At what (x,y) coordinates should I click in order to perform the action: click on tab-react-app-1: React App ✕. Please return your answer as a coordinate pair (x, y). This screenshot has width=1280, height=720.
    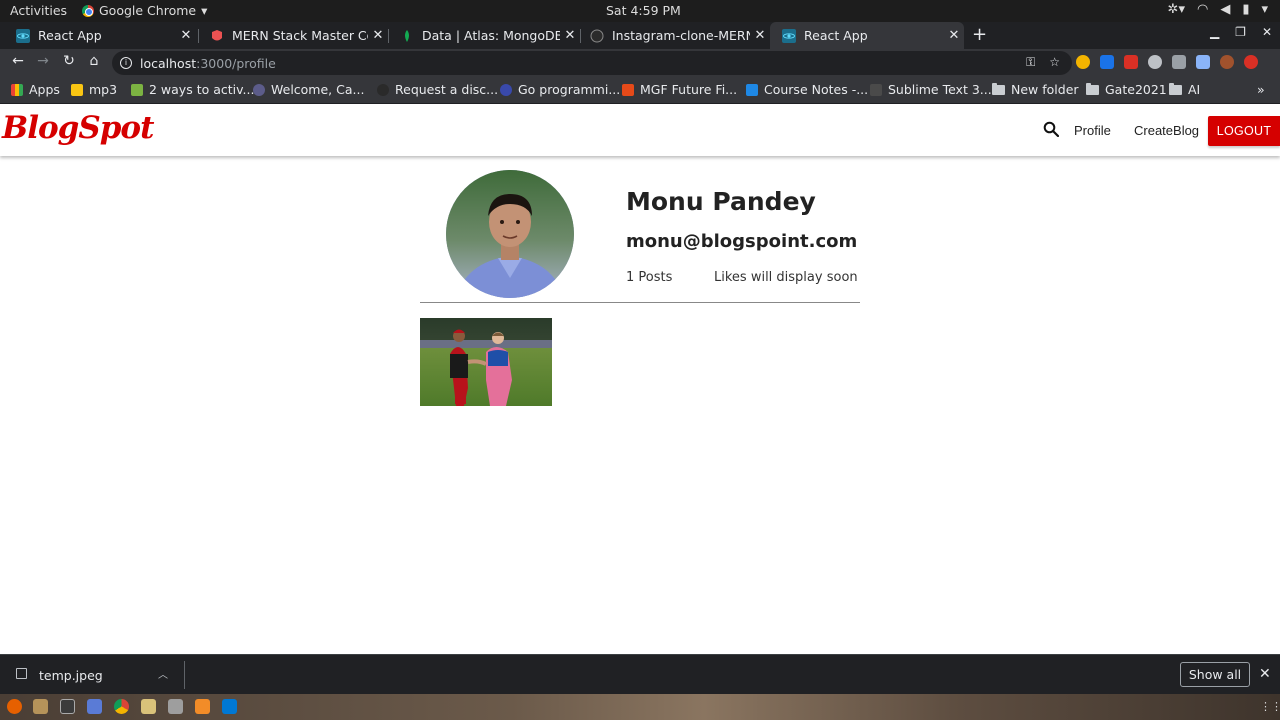
    Looking at the image, I should click on (100, 35).